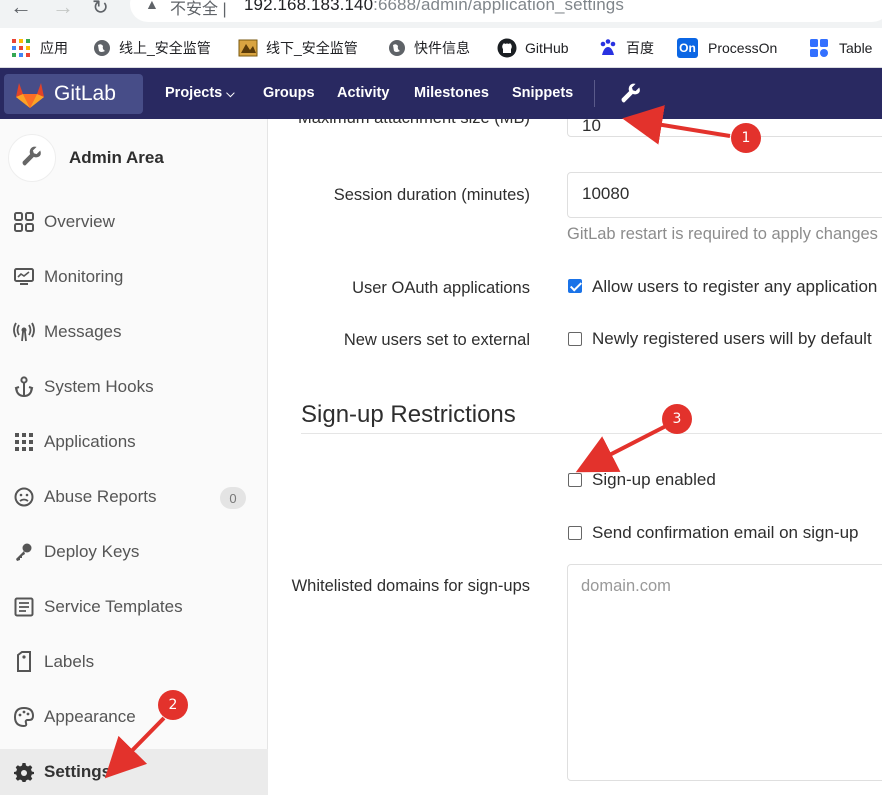  I want to click on sidebar-item-monitoring: Monitoring, so click(134, 277).